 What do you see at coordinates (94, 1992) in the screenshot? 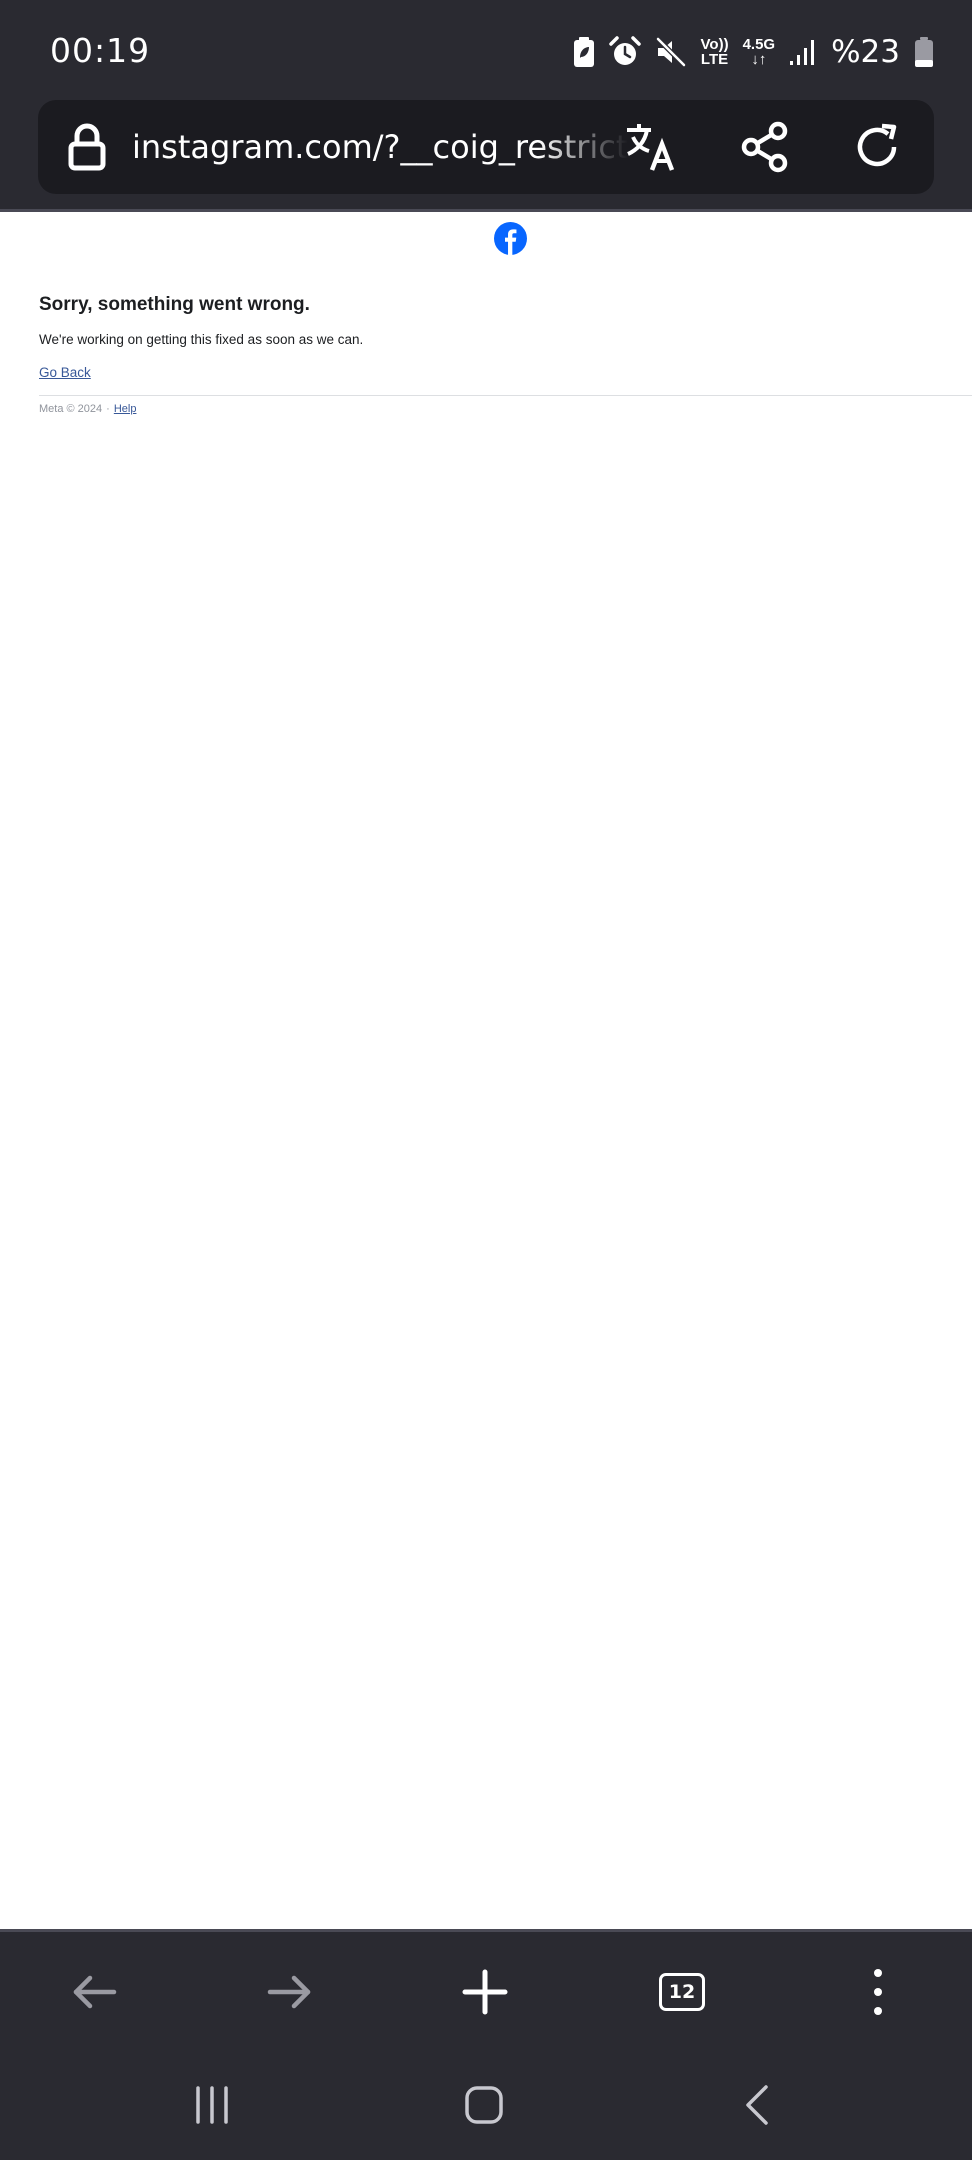
I see `back-arrow-icon` at bounding box center [94, 1992].